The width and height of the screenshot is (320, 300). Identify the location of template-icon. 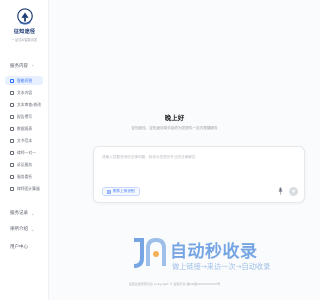
(12, 140).